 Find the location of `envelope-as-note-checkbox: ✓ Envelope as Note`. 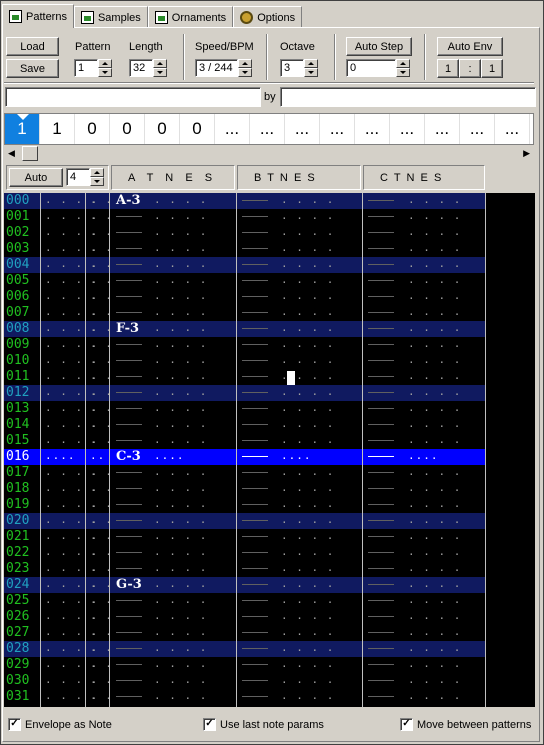

envelope-as-note-checkbox: ✓ Envelope as Note is located at coordinates (60, 724).